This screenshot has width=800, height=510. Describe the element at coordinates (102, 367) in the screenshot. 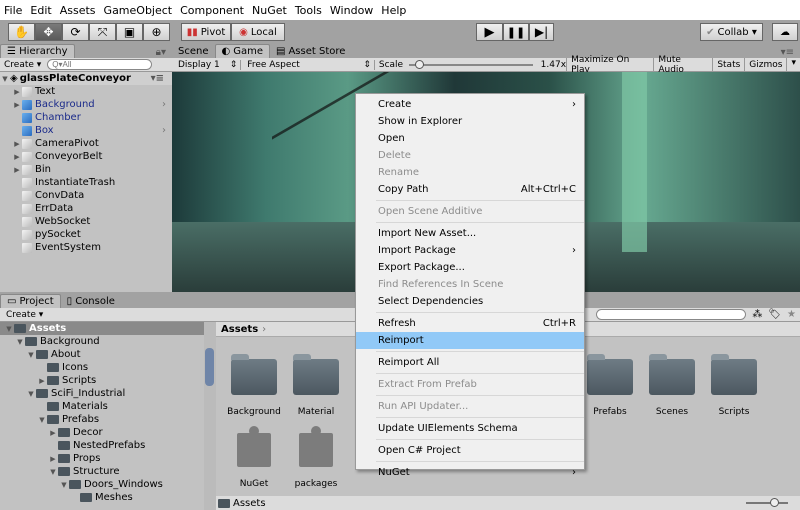

I see `folder-tree-item: Icons` at that location.